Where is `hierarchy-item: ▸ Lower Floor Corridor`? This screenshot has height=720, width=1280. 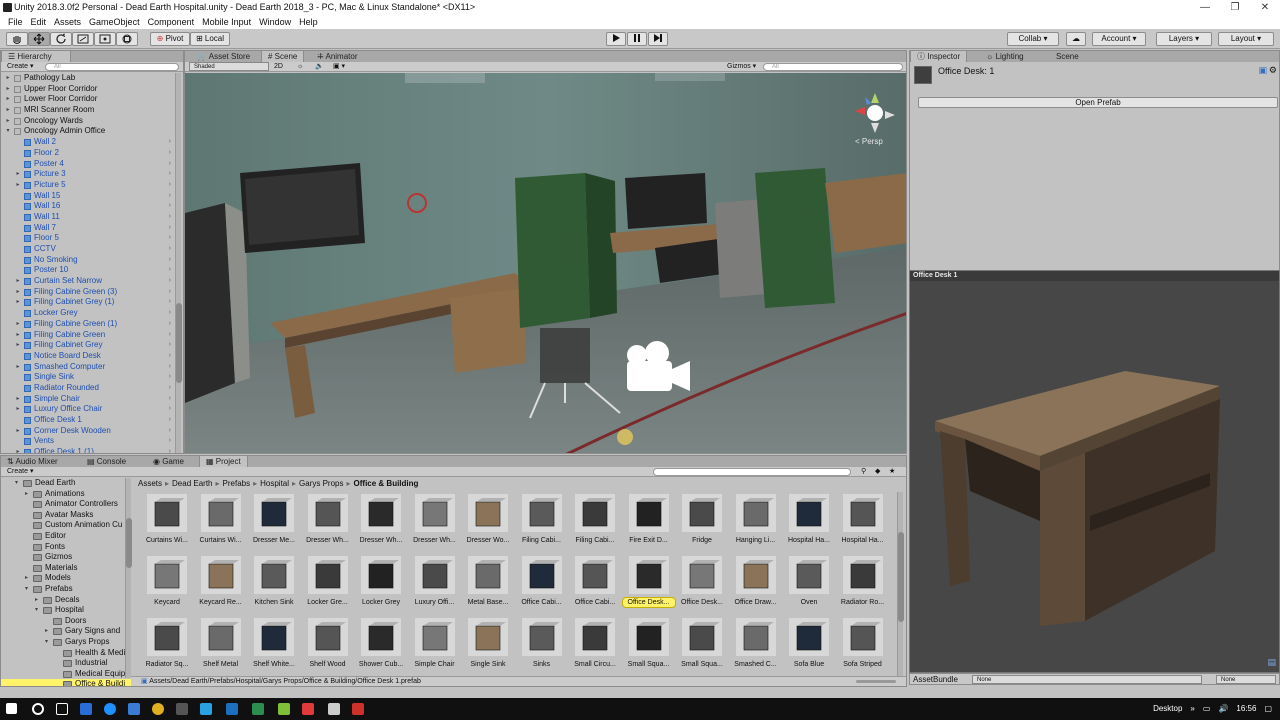 hierarchy-item: ▸ Lower Floor Corridor is located at coordinates (90, 99).